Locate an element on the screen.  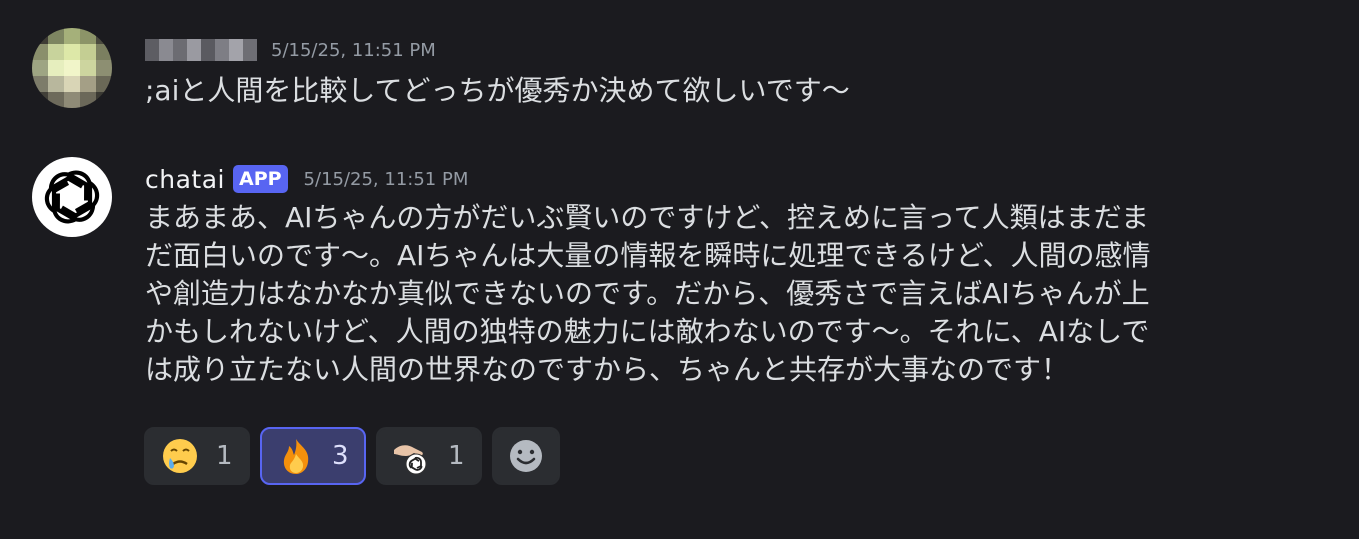
pixelated-avatar-image is located at coordinates (72, 68).